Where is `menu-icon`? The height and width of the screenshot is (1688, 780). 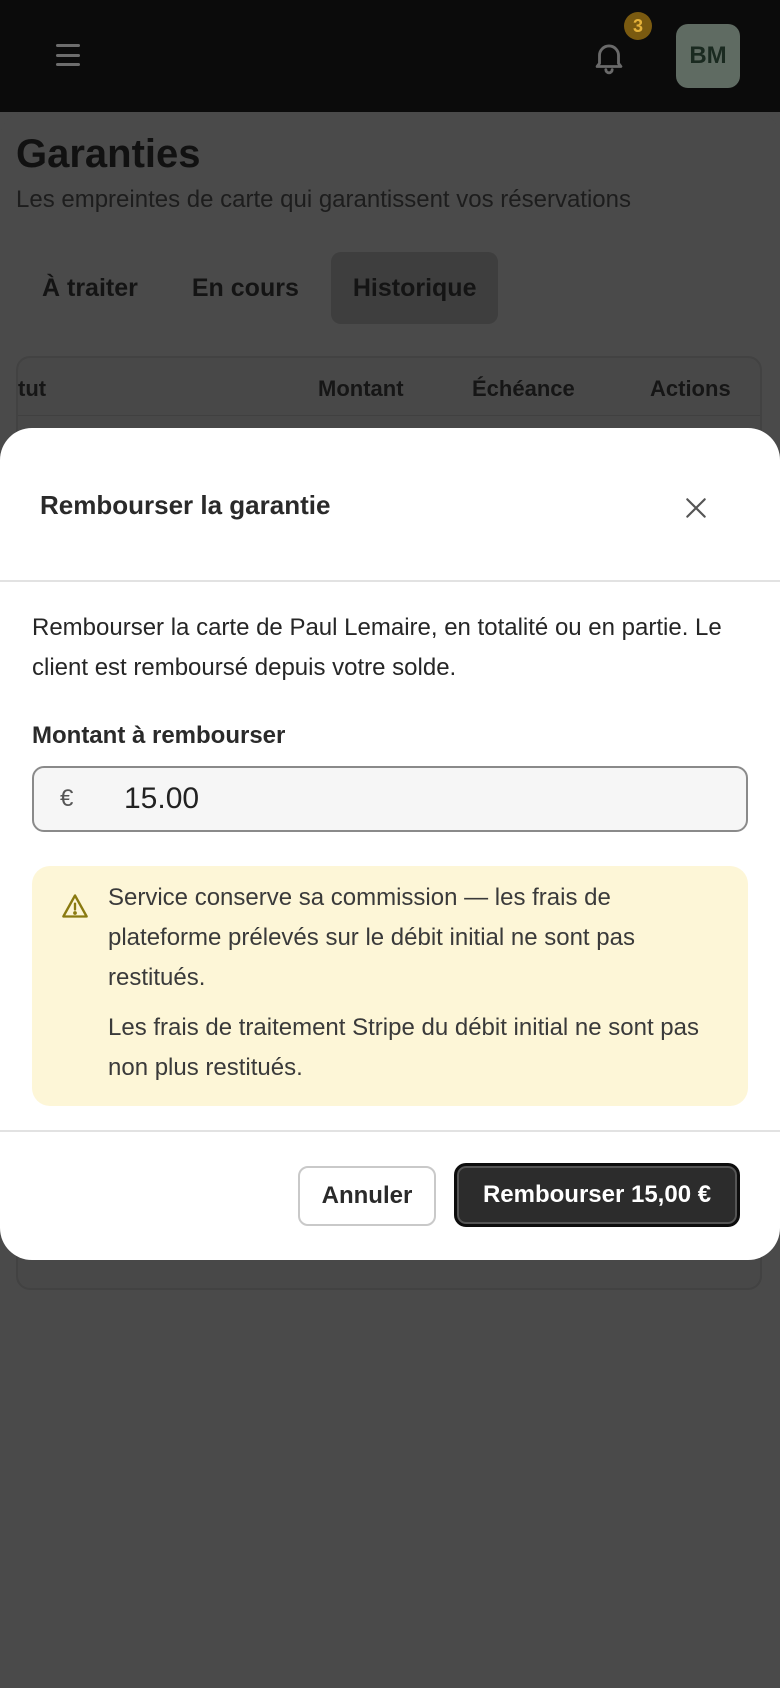 menu-icon is located at coordinates (68, 55).